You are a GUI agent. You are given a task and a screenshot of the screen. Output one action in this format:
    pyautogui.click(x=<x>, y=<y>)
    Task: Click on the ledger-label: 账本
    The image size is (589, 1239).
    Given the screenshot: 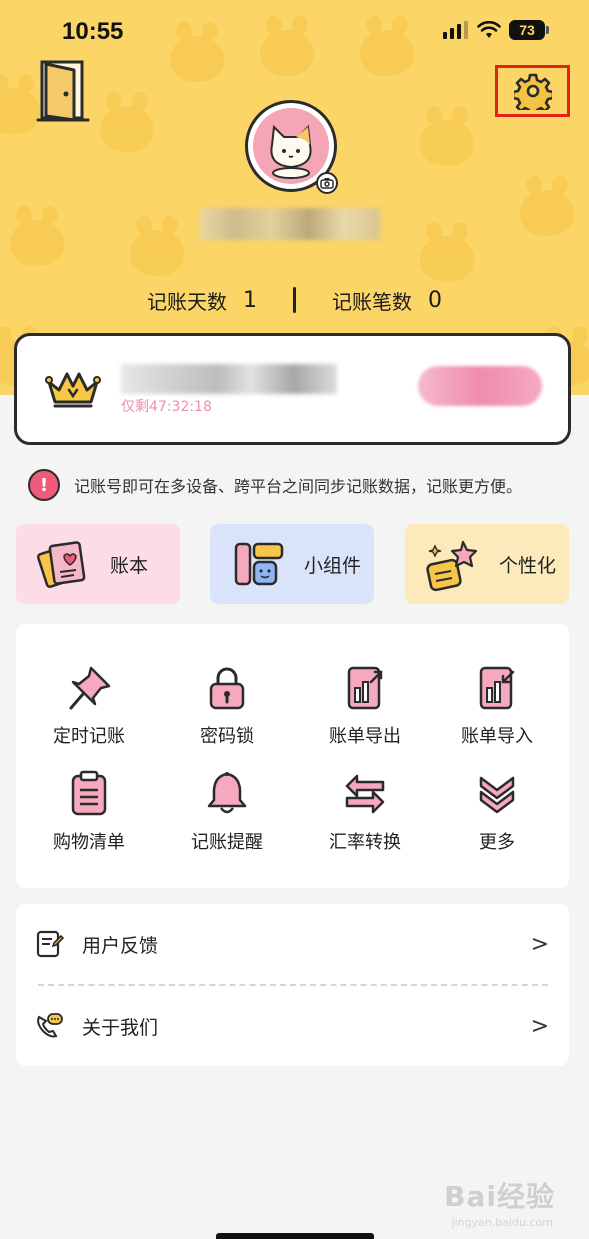 What is the action you would take?
    pyautogui.click(x=129, y=565)
    